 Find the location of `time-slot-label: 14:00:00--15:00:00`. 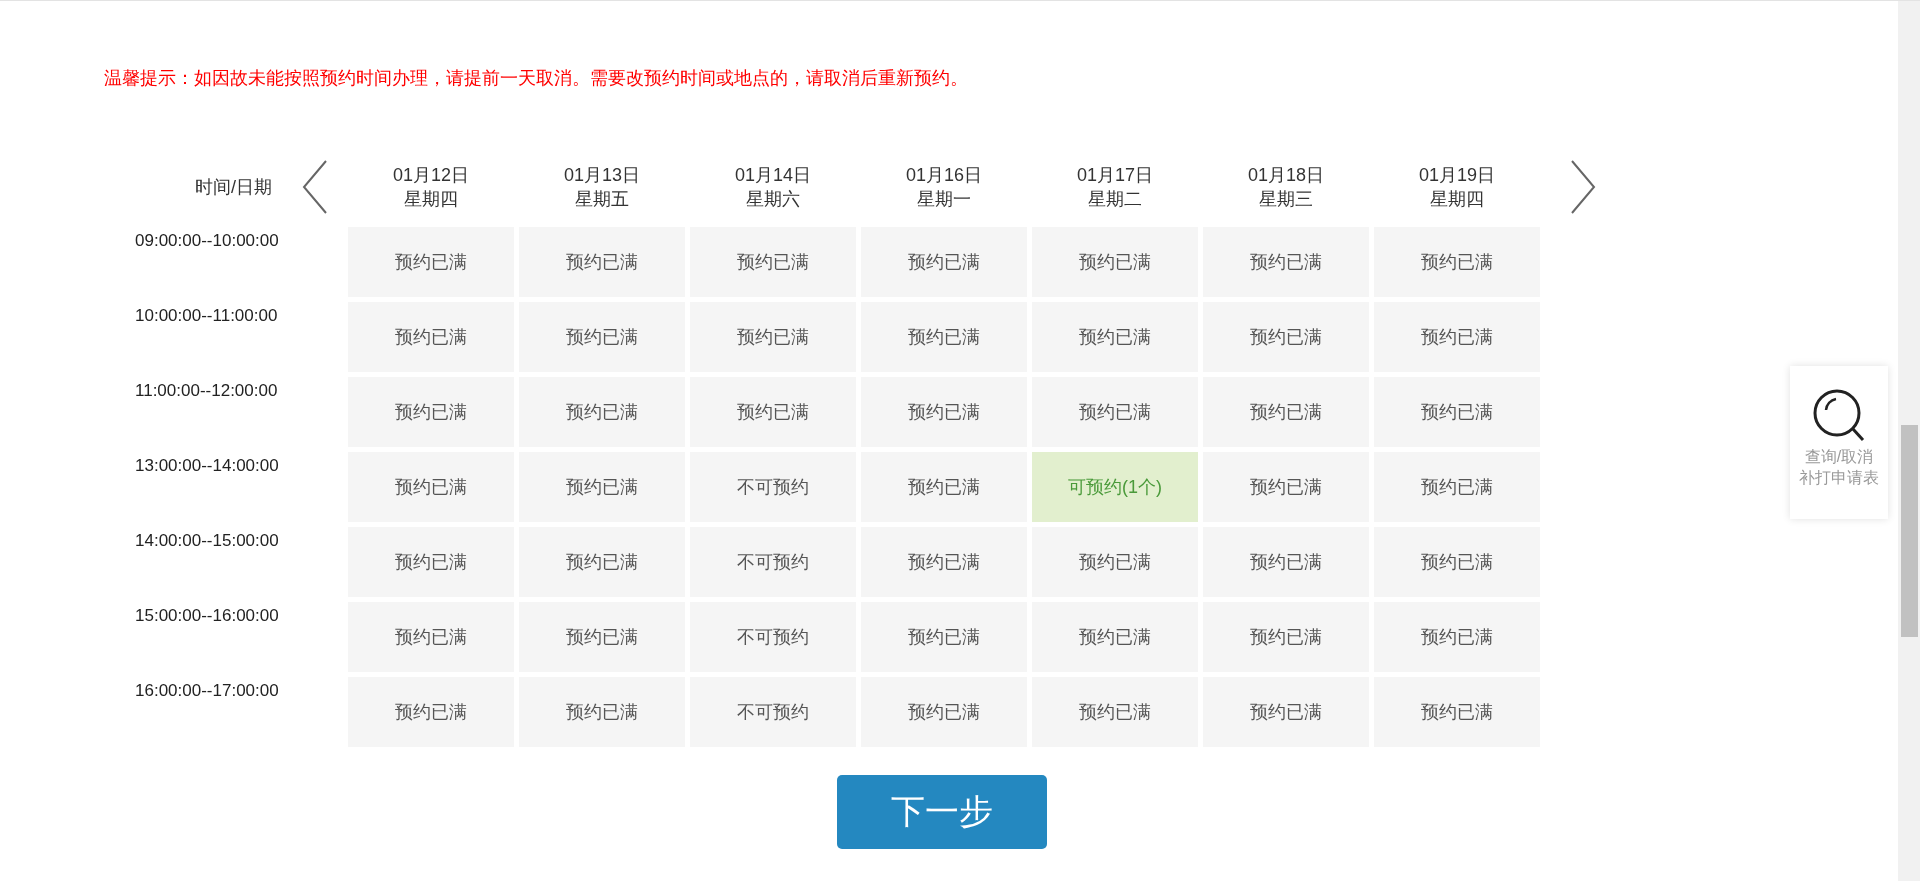

time-slot-label: 14:00:00--15:00:00 is located at coordinates (207, 541).